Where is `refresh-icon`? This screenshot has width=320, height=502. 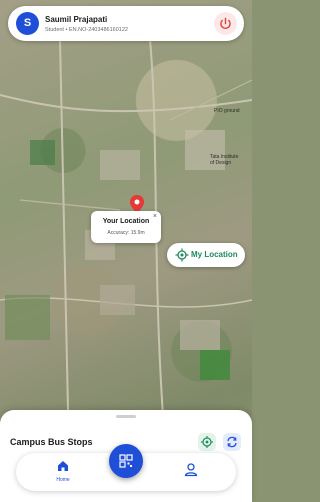 refresh-icon is located at coordinates (232, 442).